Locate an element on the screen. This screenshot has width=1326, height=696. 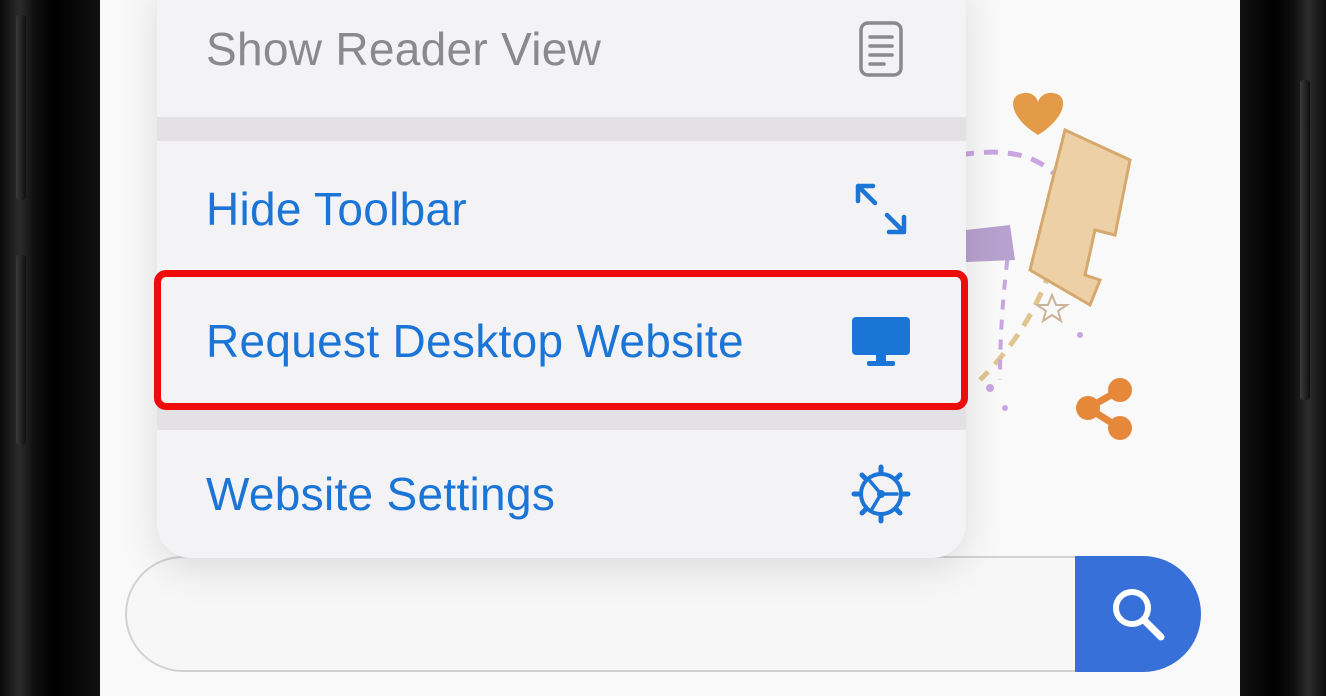
gear-icon is located at coordinates (881, 494).